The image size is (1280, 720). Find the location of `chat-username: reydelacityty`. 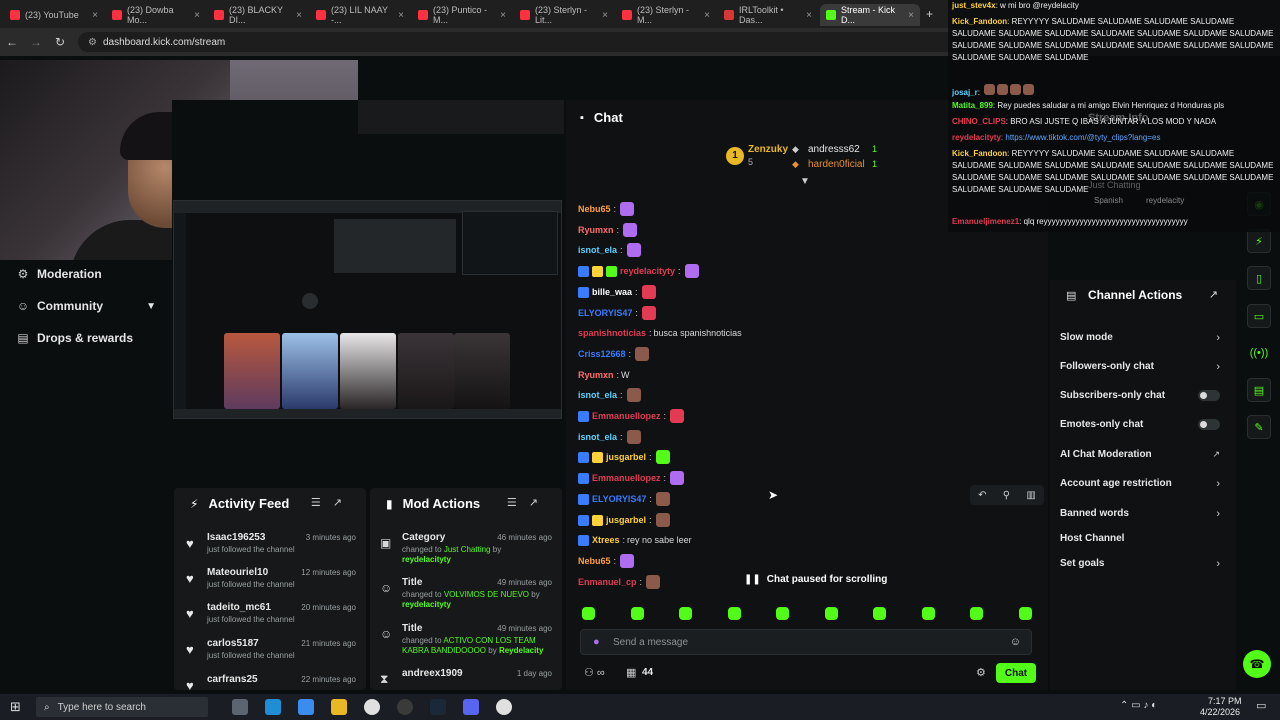

chat-username: reydelacityty is located at coordinates (647, 271).